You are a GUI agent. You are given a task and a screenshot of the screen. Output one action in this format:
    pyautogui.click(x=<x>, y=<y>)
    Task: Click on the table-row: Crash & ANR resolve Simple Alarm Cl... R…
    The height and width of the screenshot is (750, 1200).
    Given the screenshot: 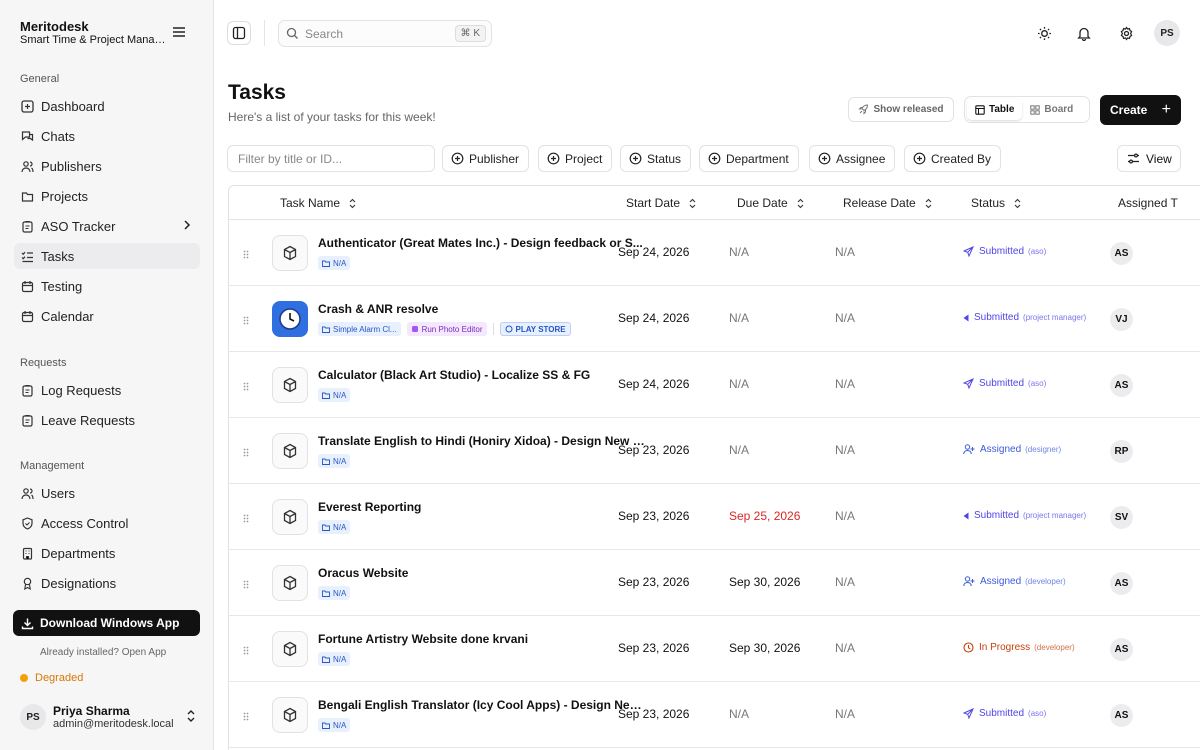 What is the action you would take?
    pyautogui.click(x=714, y=319)
    